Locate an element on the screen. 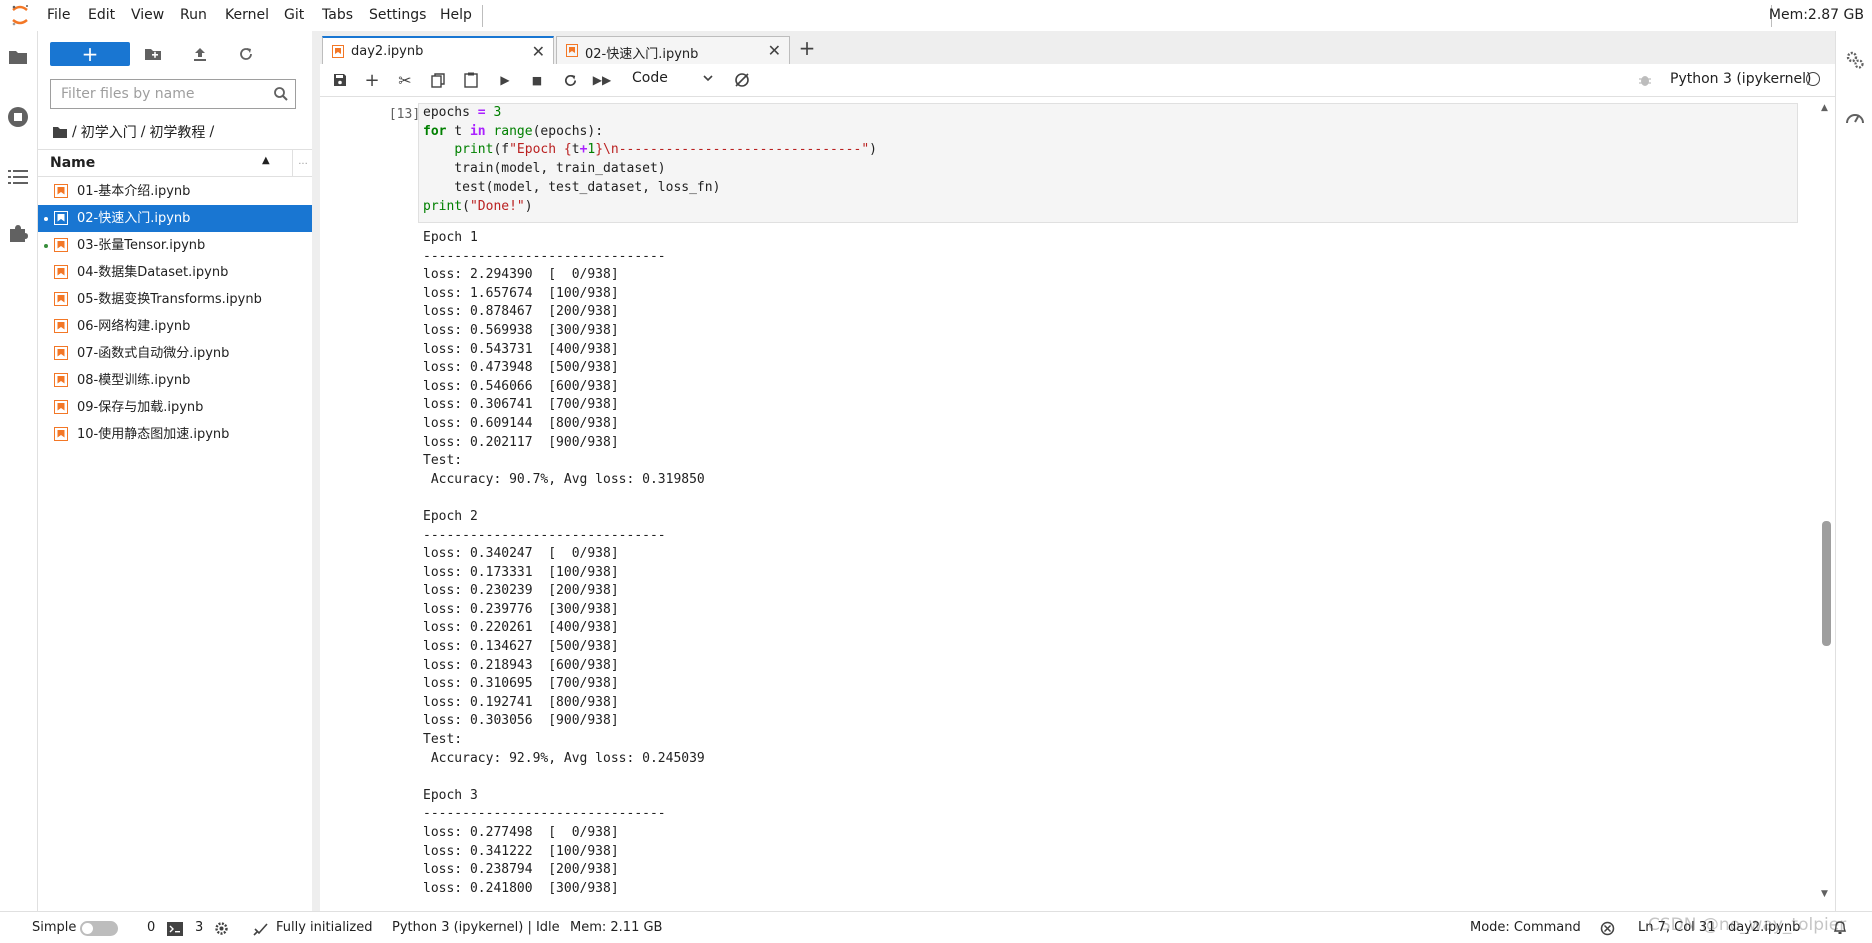 This screenshot has width=1872, height=943. debugger-tab is located at coordinates (1855, 118).